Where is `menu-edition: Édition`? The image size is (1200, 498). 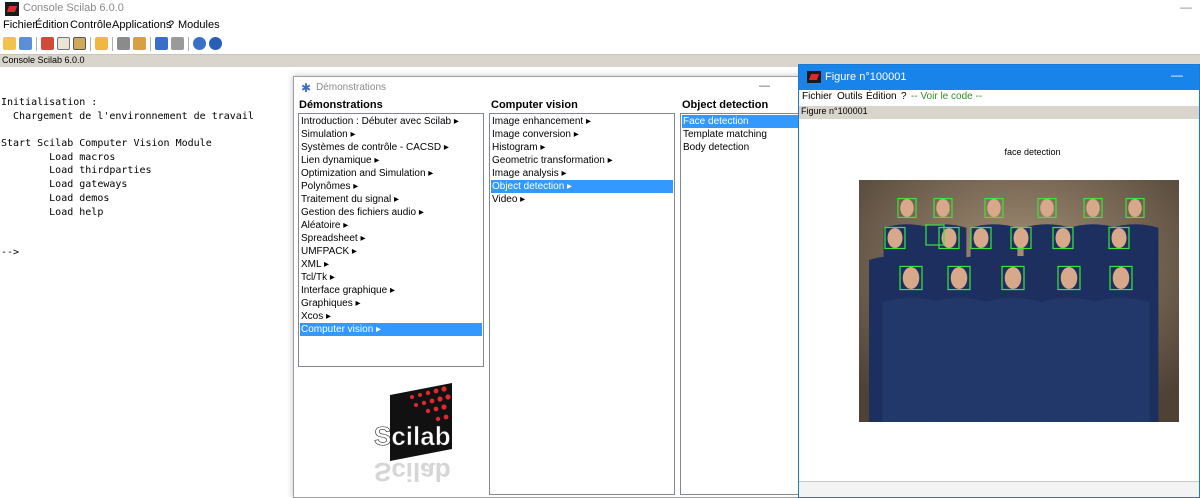 menu-edition: Édition is located at coordinates (52, 25).